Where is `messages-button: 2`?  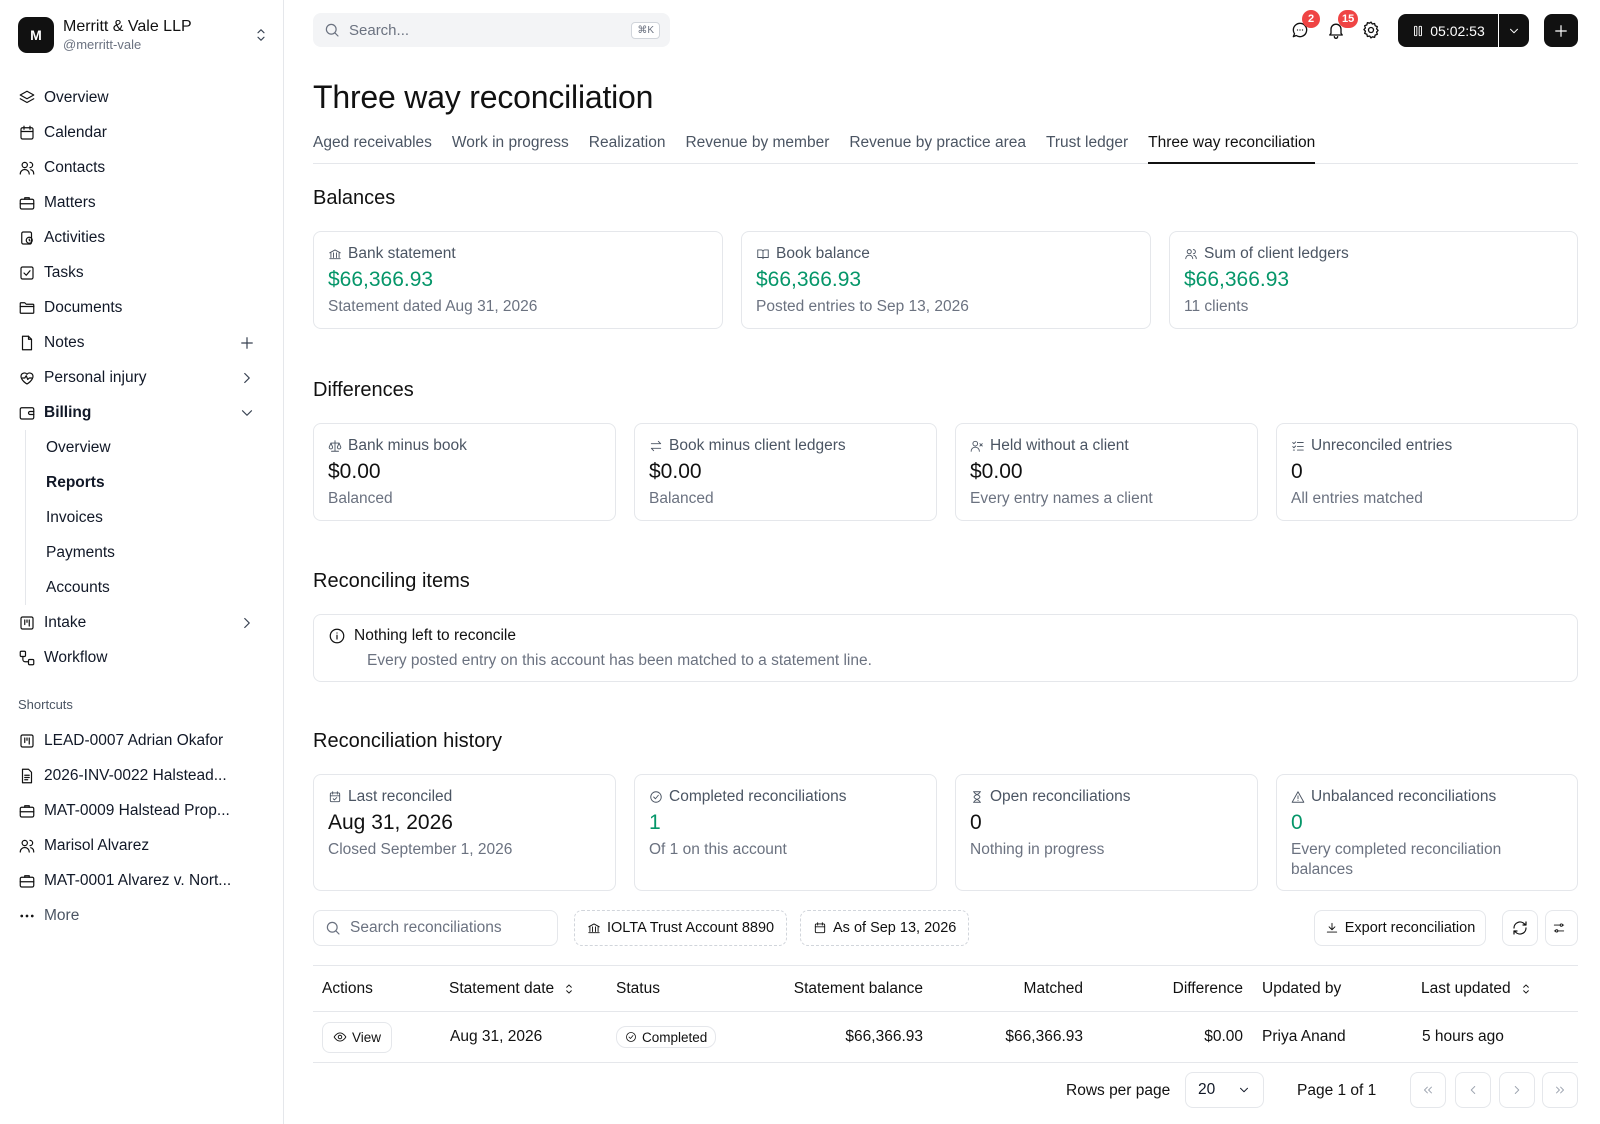 messages-button: 2 is located at coordinates (1305, 25).